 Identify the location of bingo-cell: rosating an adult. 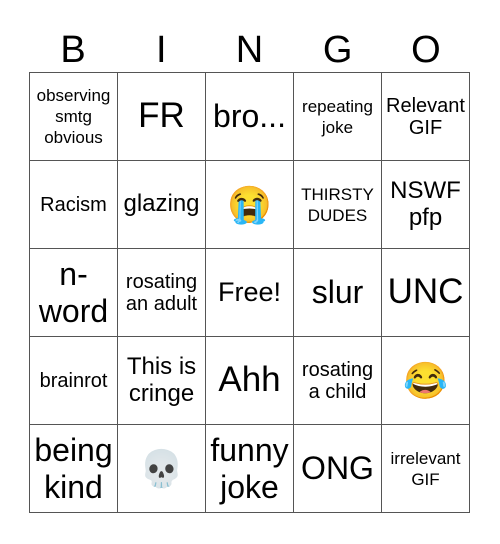
(162, 293).